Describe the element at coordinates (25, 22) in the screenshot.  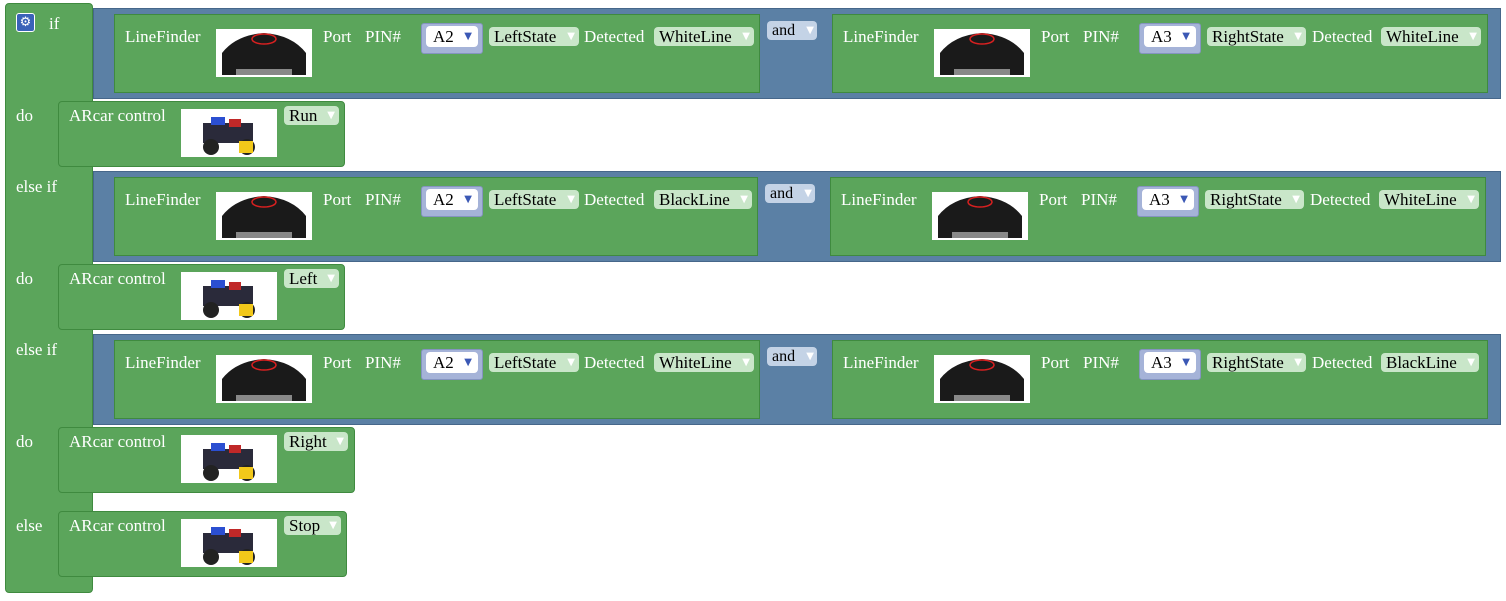
I see `gear-icon: ⚙` at that location.